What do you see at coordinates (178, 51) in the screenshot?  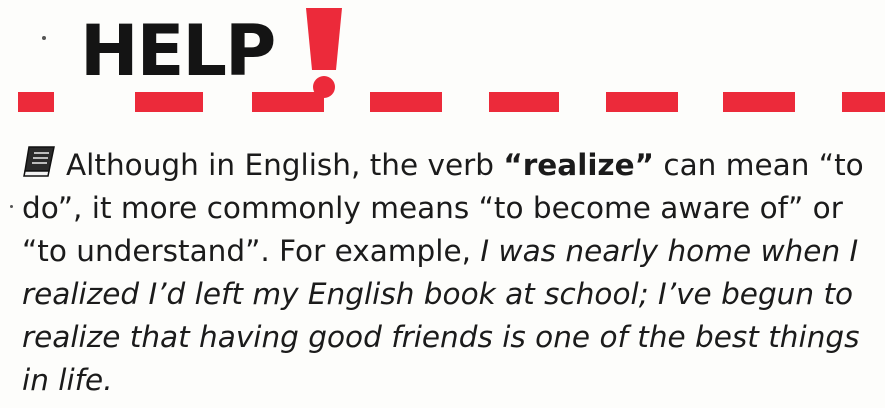 I see `help-title: HELP` at bounding box center [178, 51].